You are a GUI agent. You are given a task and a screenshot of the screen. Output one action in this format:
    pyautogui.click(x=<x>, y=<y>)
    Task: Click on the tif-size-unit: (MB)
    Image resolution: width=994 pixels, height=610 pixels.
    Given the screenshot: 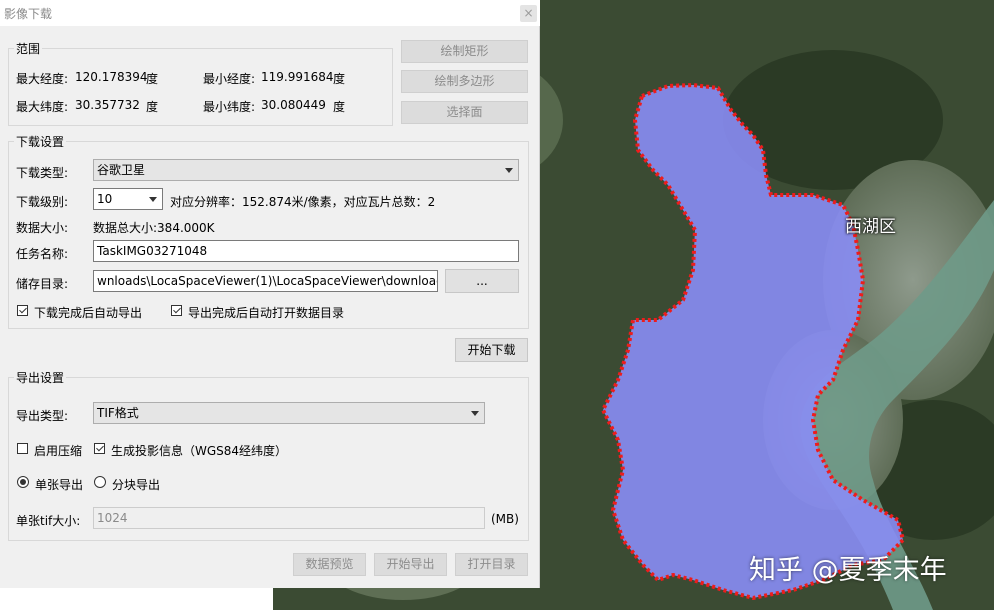 What is the action you would take?
    pyautogui.click(x=505, y=519)
    